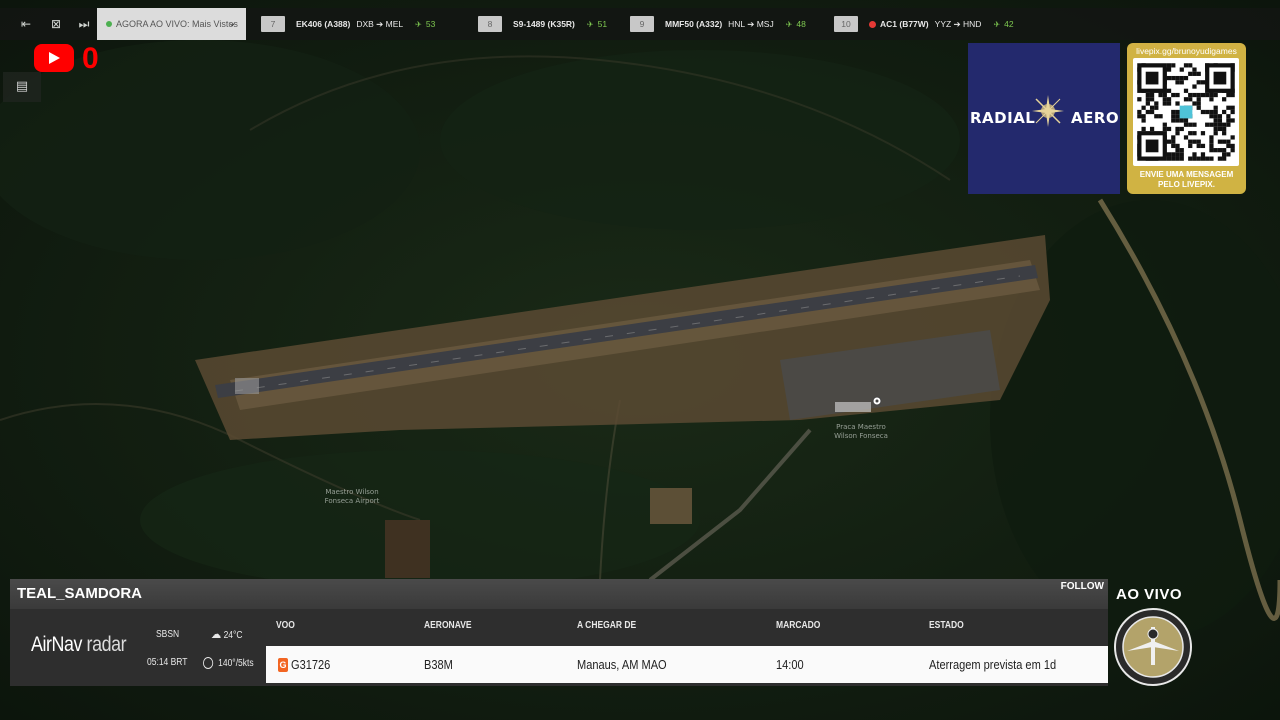  I want to click on temperature: ☁ 24°C, so click(227, 634).